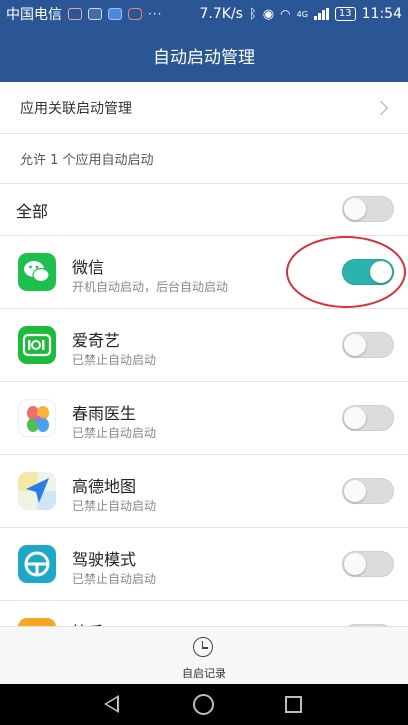  What do you see at coordinates (368, 418) in the screenshot?
I see `chunyu-toggle` at bounding box center [368, 418].